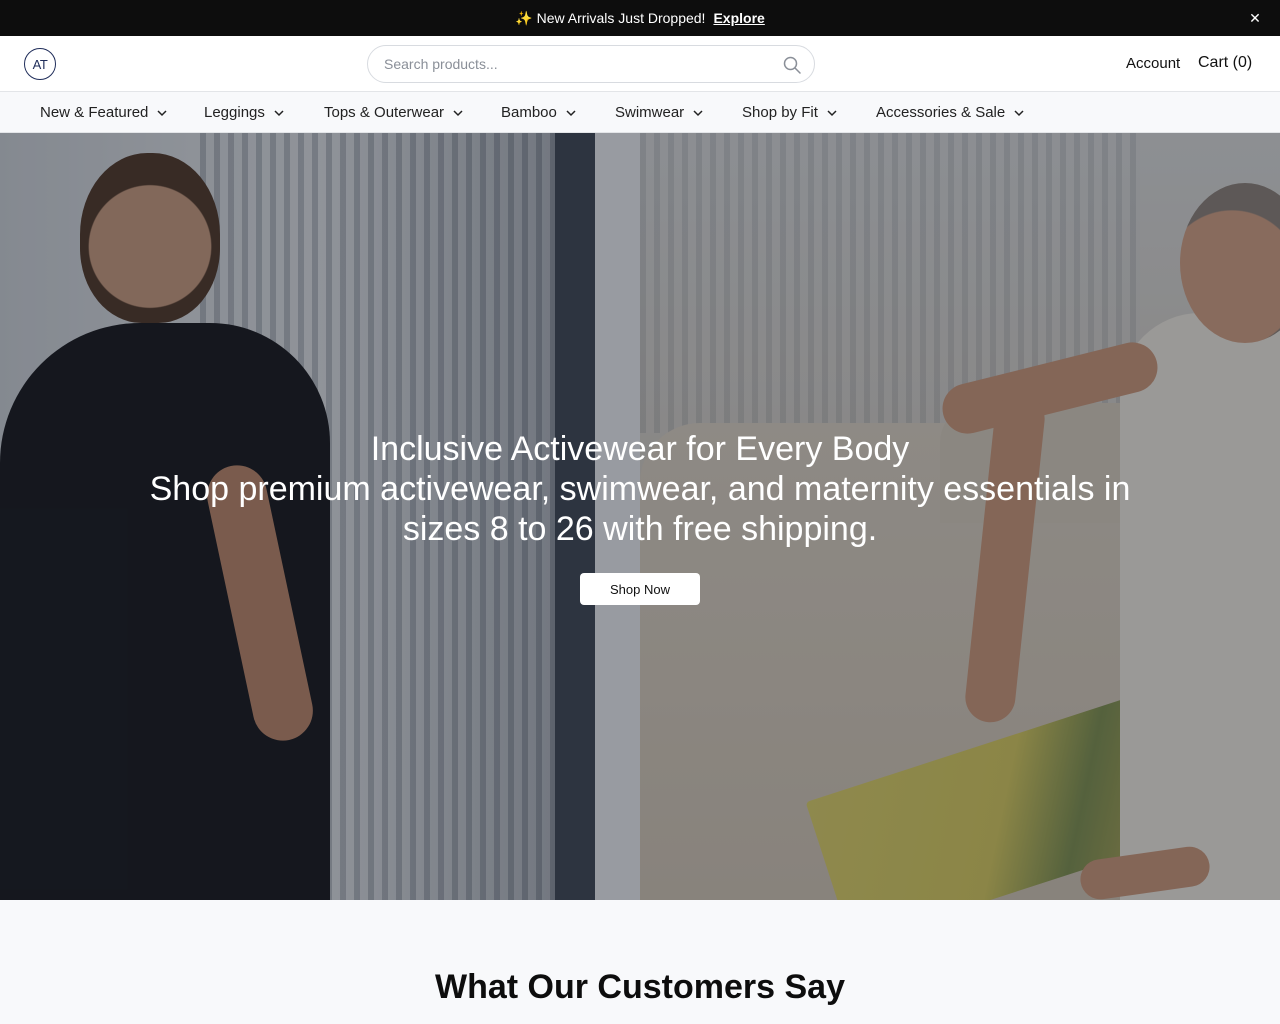  Describe the element at coordinates (1225, 63) in the screenshot. I see `cart-link: Cart (0)` at that location.